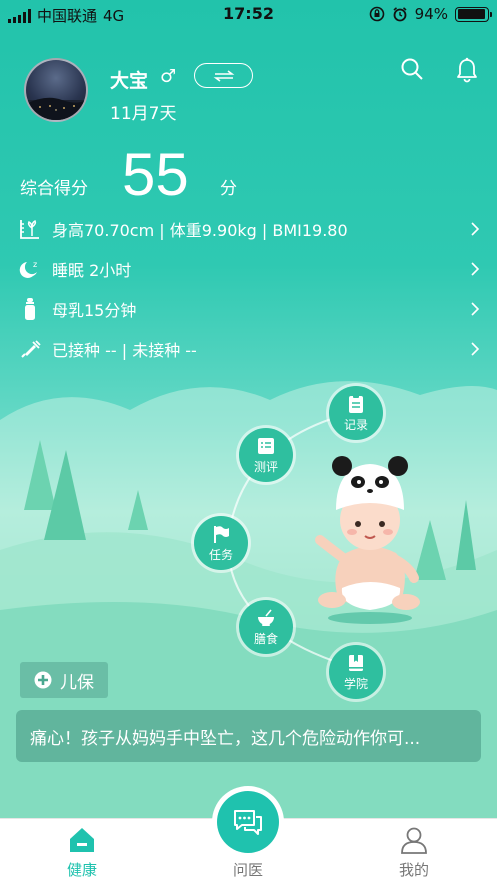 The height and width of the screenshot is (883, 497). I want to click on checklist-icon, so click(266, 445).